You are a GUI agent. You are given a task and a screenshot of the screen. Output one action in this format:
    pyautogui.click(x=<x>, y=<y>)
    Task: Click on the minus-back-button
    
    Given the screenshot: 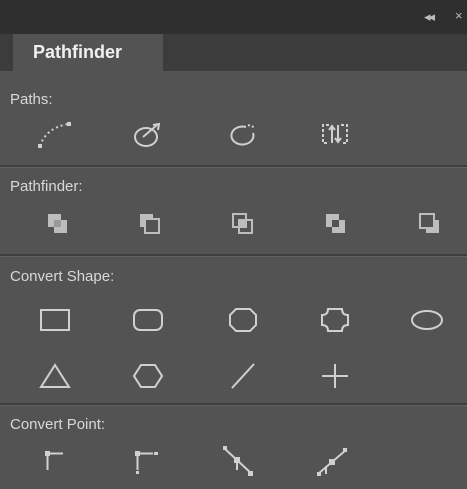 What is the action you would take?
    pyautogui.click(x=430, y=224)
    